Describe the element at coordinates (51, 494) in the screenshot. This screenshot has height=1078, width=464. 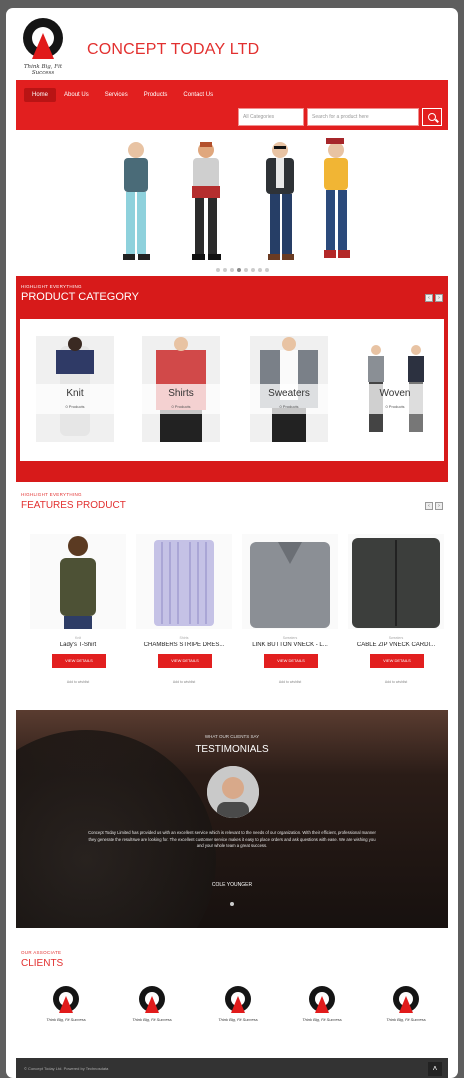
I see `features-kicker: HIGHLIGHT EVERYTHING` at that location.